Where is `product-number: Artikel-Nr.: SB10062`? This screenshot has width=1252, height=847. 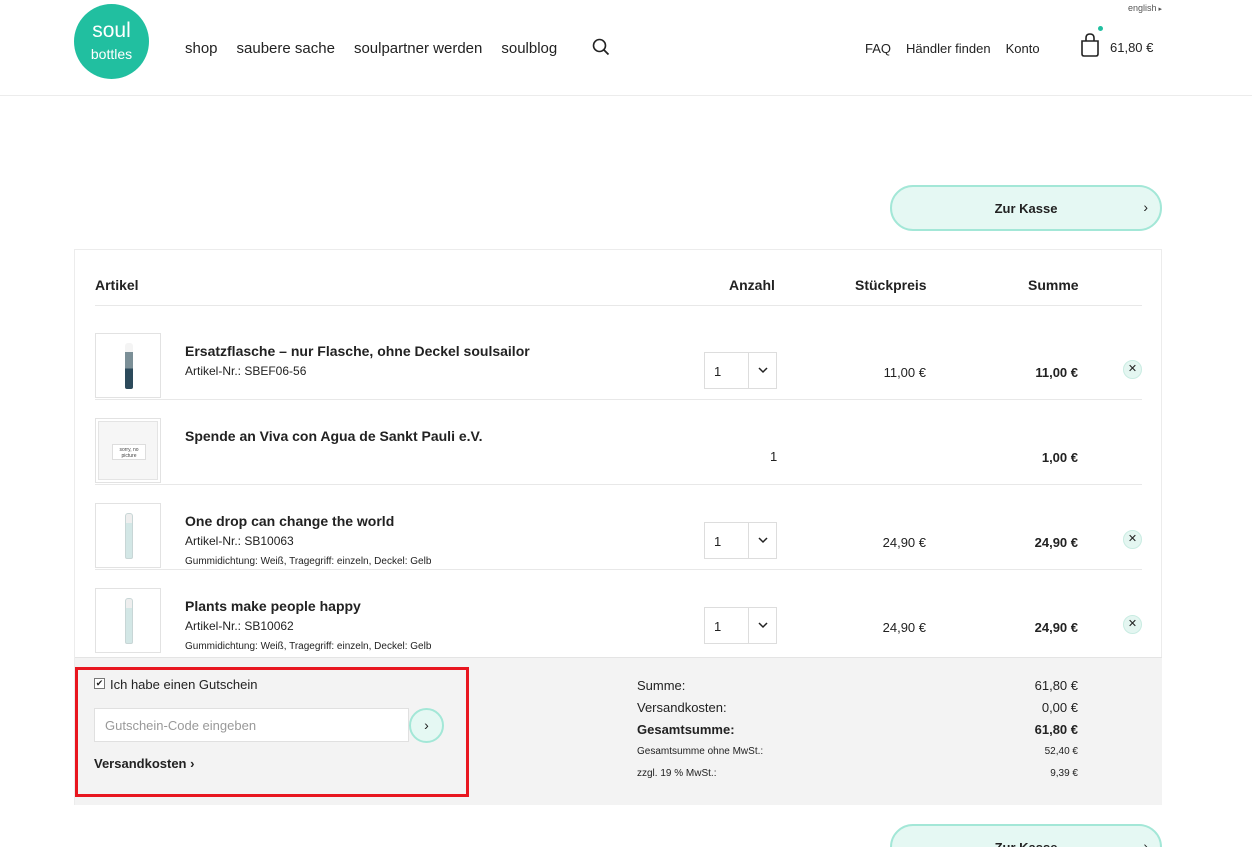 product-number: Artikel-Nr.: SB10062 is located at coordinates (239, 626).